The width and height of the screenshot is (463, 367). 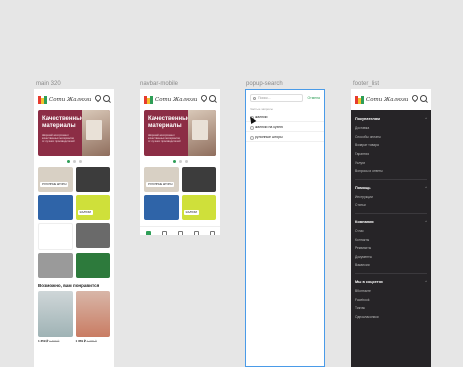 What do you see at coordinates (148, 232) in the screenshot?
I see `home-icon` at bounding box center [148, 232].